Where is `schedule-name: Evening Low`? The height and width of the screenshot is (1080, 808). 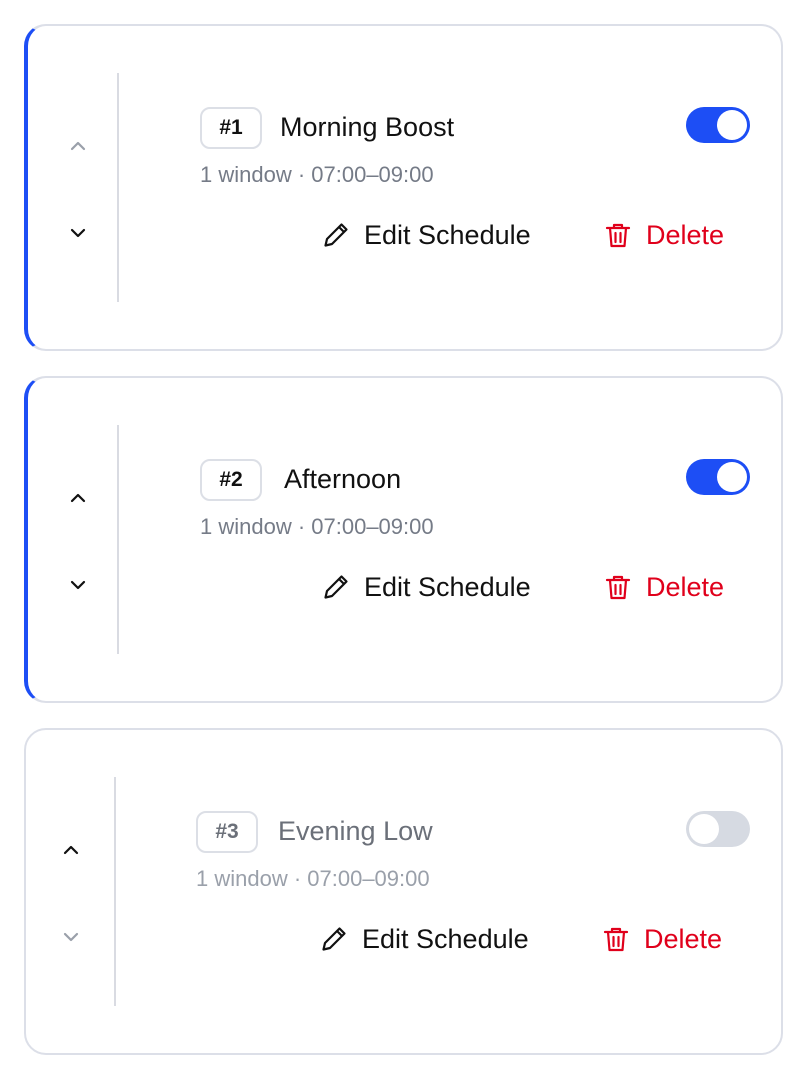 schedule-name: Evening Low is located at coordinates (355, 831).